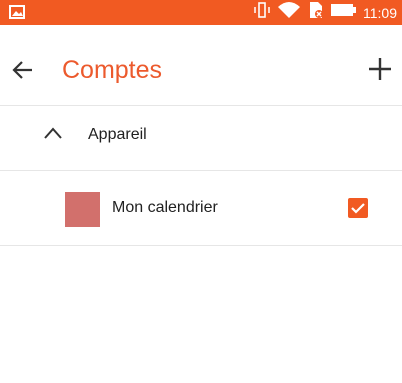 This screenshot has width=402, height=383. I want to click on status-time: 11:09, so click(380, 12).